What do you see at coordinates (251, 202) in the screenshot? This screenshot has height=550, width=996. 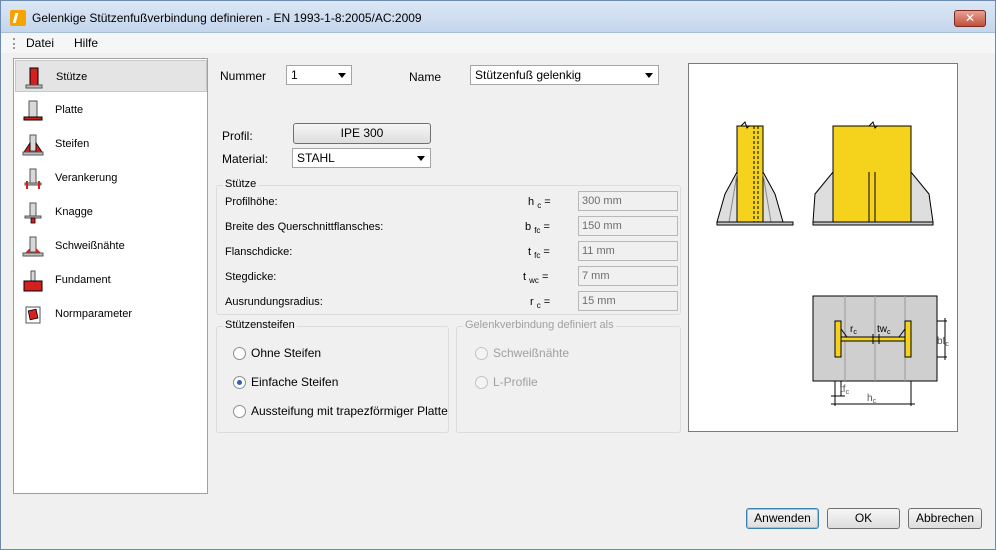 I see `profile-height-label: Profilhöhe:` at bounding box center [251, 202].